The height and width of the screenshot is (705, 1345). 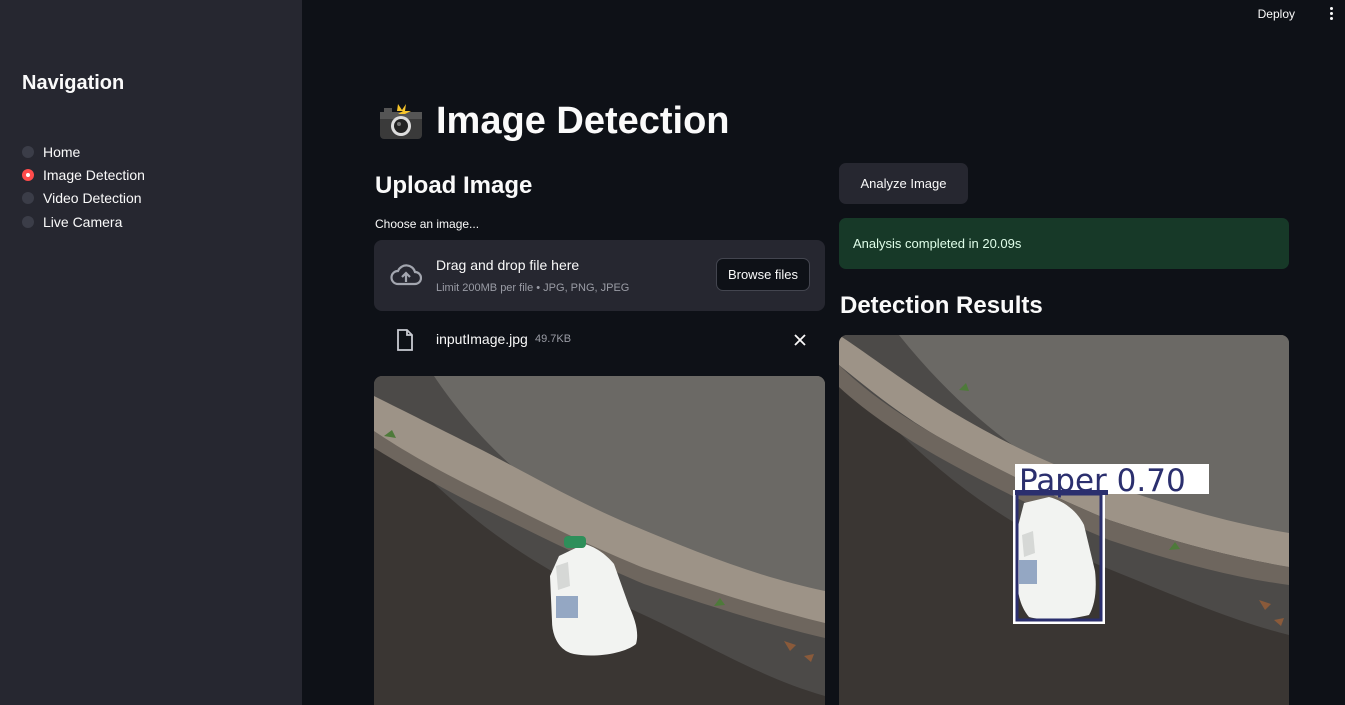 What do you see at coordinates (454, 185) in the screenshot?
I see `upload-heading: Upload Image` at bounding box center [454, 185].